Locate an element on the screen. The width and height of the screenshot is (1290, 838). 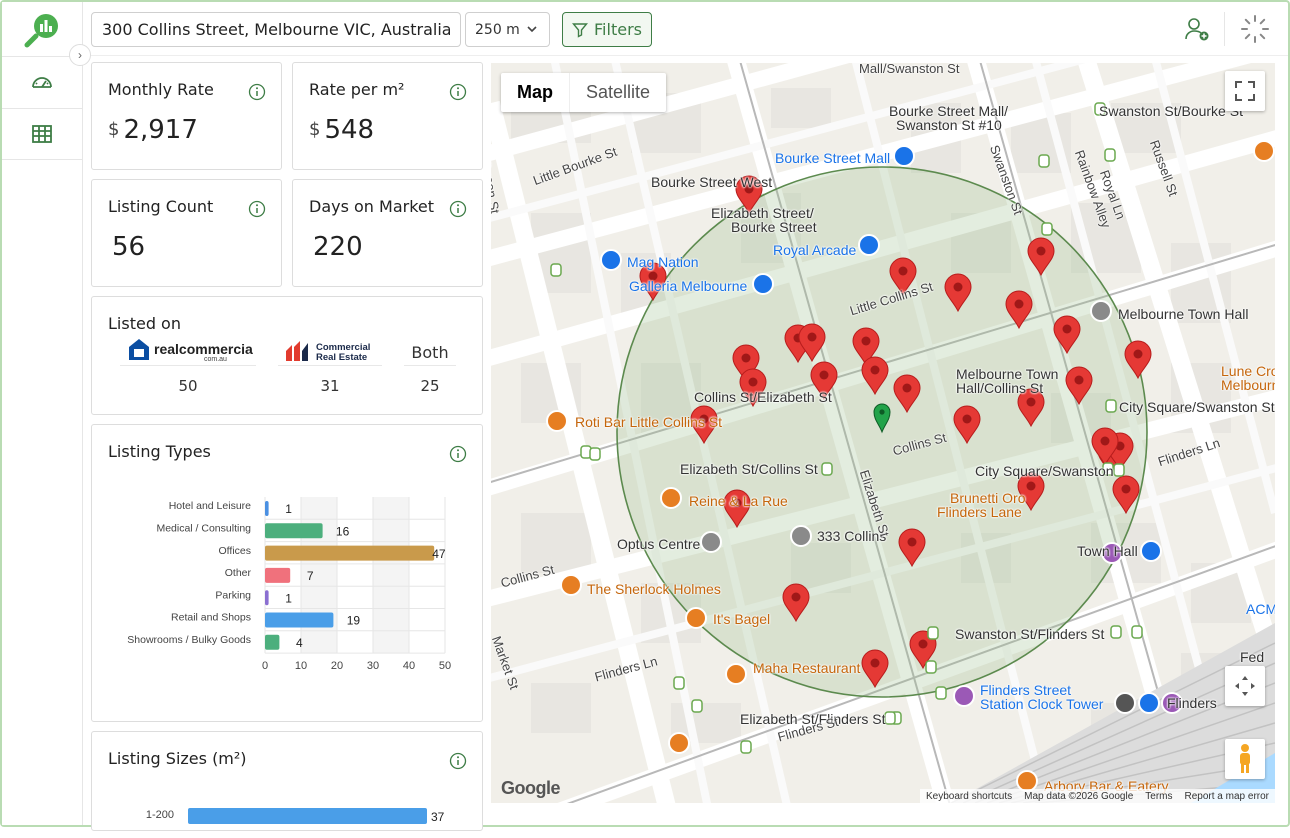
nav-item-table is located at coordinates (42, 134).